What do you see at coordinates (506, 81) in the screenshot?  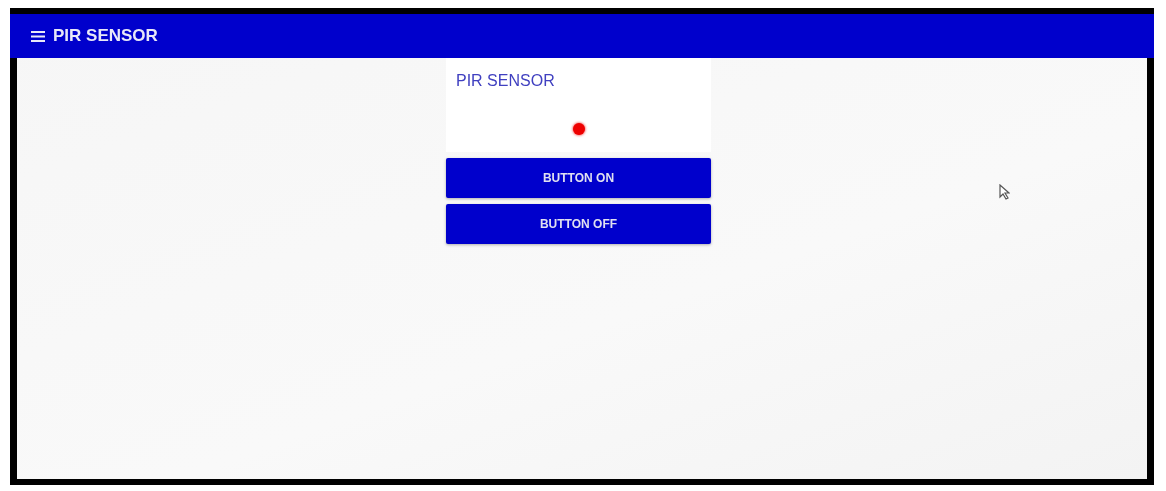 I see `card-title: PIR SENSOR` at bounding box center [506, 81].